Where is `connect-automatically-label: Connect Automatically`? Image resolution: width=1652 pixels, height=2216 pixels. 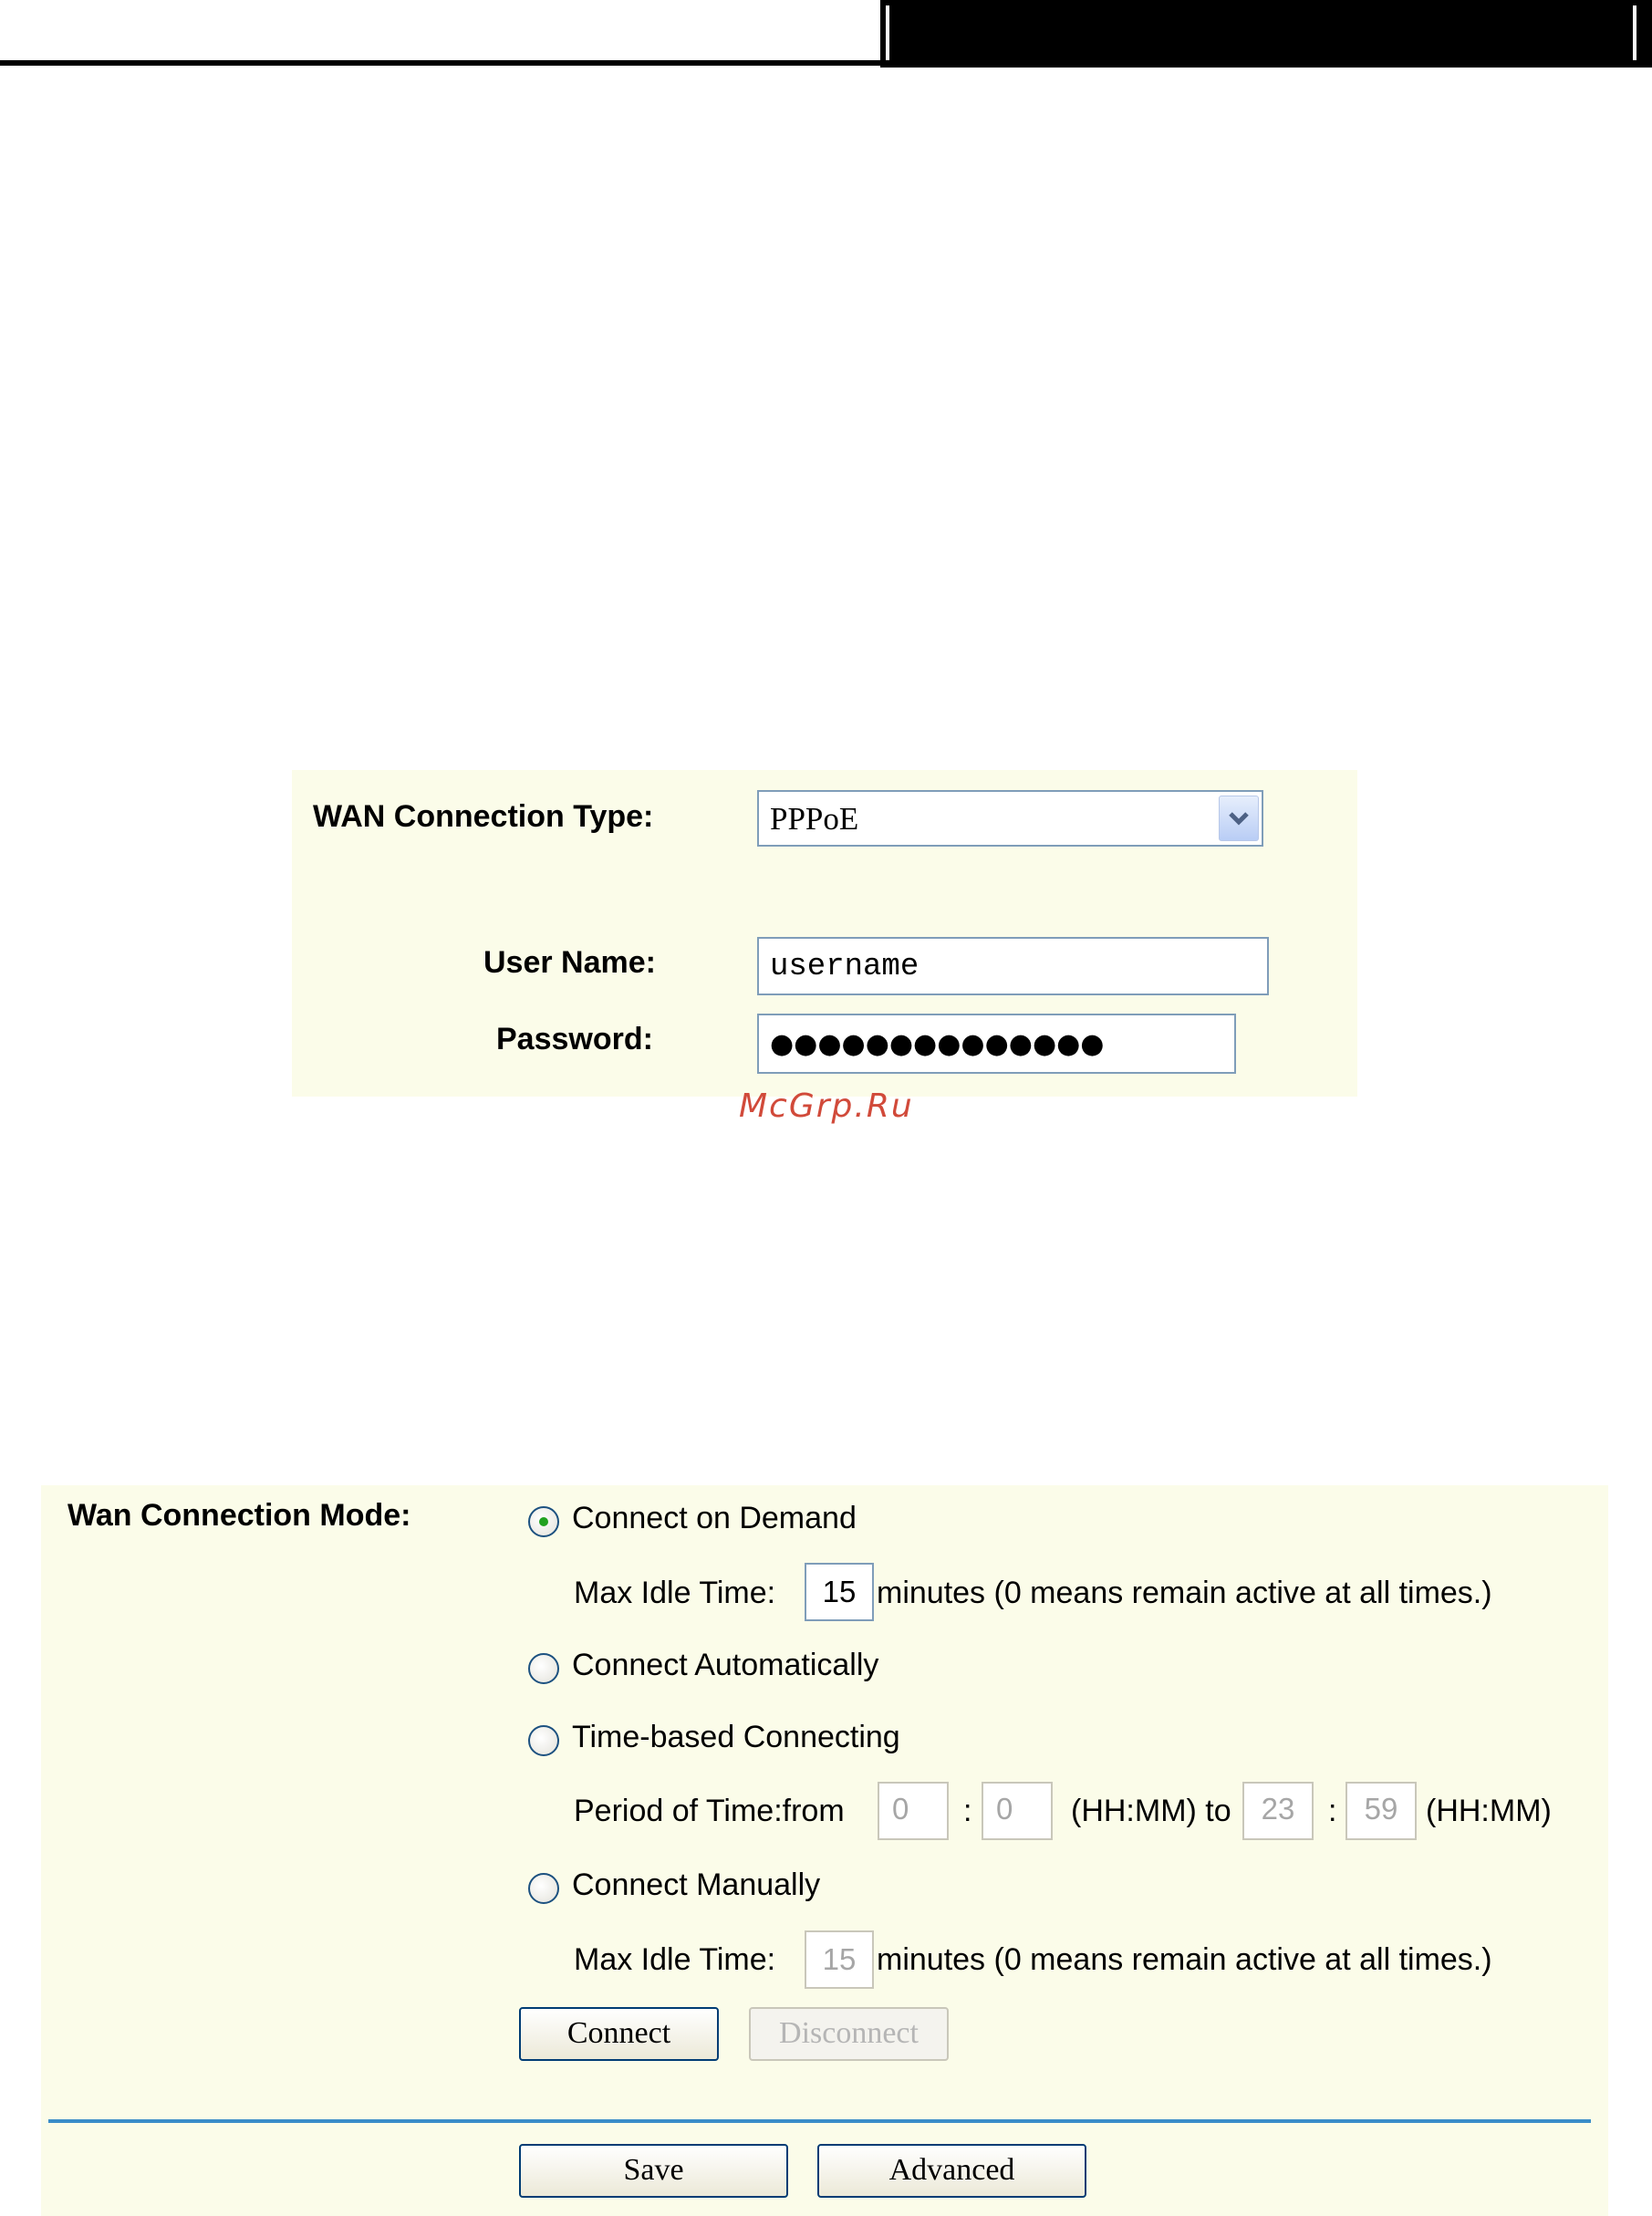 connect-automatically-label: Connect Automatically is located at coordinates (725, 1666).